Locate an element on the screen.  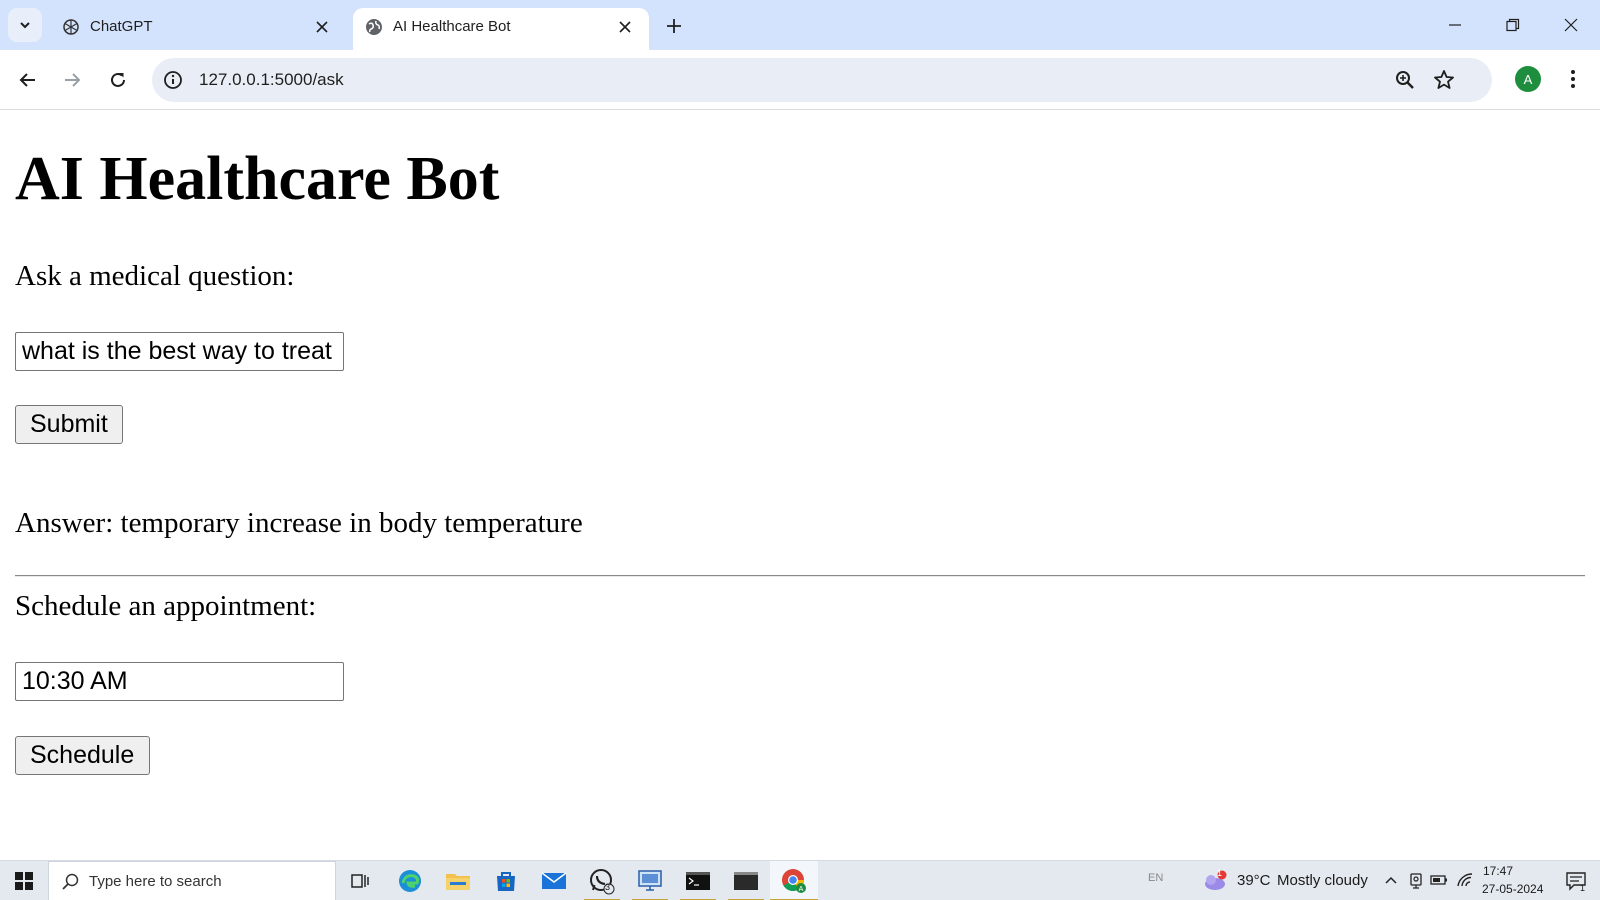
chrome-icon: A is located at coordinates (794, 881).